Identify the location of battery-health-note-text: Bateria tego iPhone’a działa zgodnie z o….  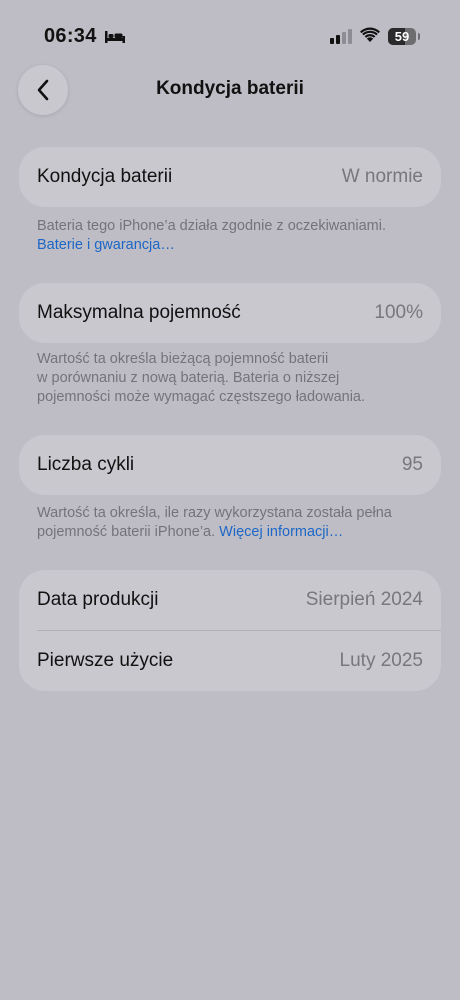
(212, 226).